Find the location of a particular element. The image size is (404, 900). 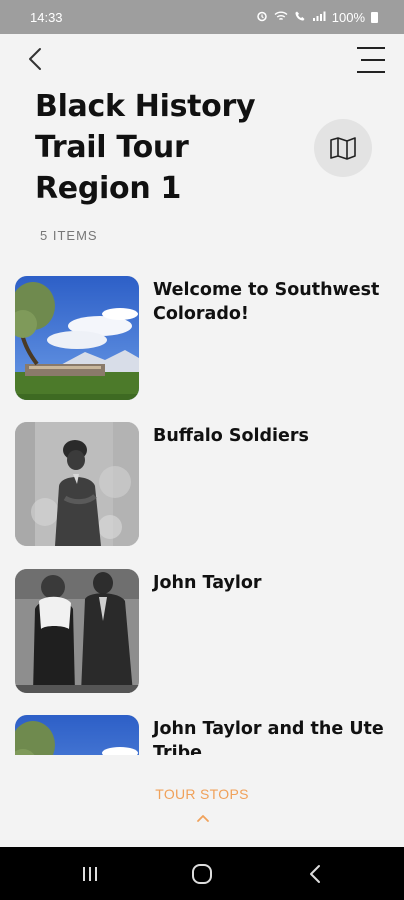

wifi-icon is located at coordinates (281, 17).